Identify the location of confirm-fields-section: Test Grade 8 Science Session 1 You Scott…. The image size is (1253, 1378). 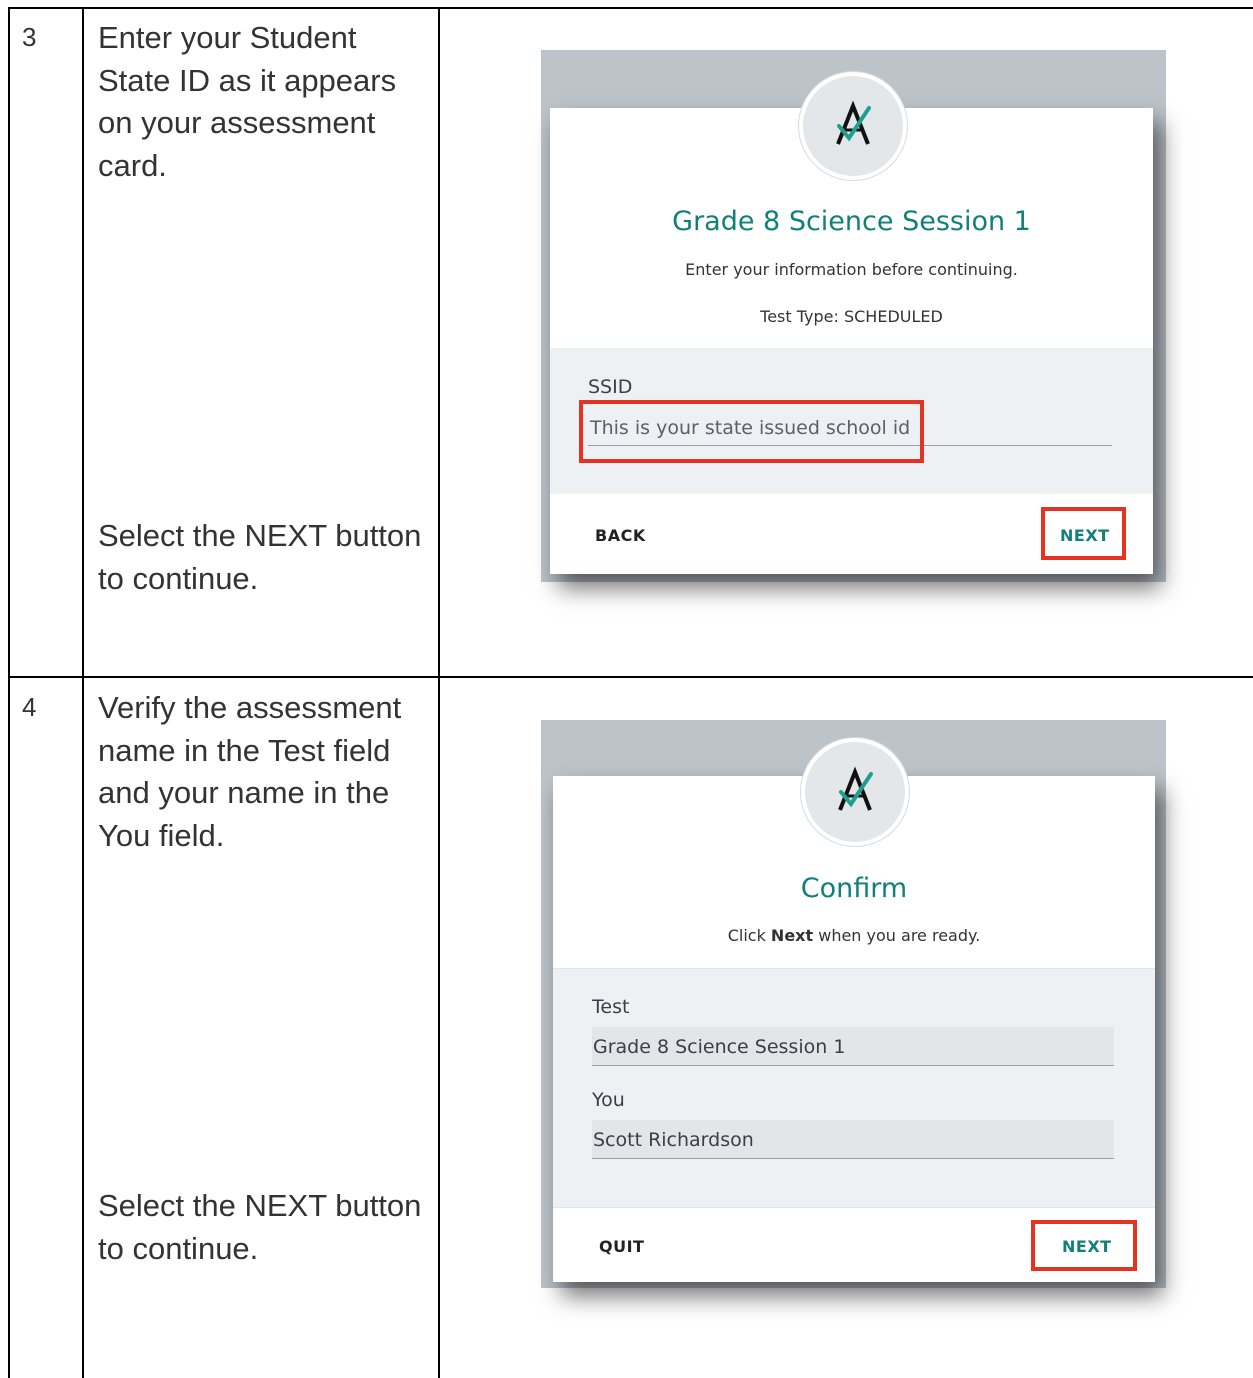
(854, 1088).